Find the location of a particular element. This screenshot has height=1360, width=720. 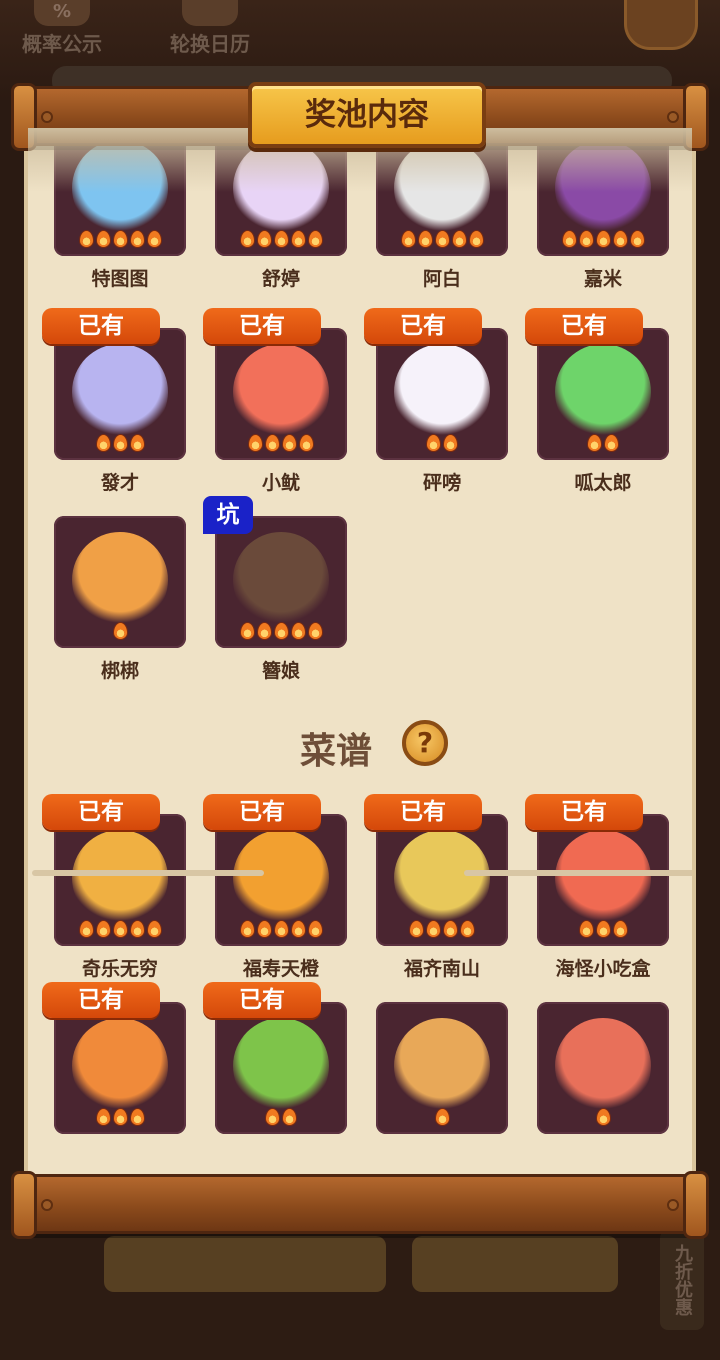

character-name: 舒婷 is located at coordinates (280, 279).